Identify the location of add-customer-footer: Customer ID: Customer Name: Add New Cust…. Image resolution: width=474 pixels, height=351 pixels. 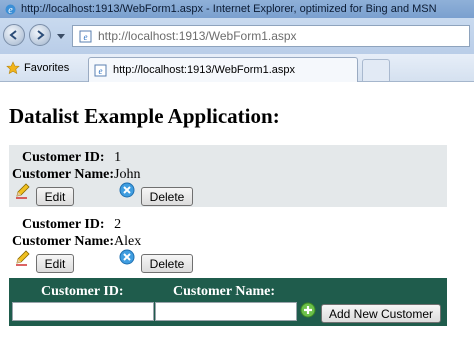
(228, 302).